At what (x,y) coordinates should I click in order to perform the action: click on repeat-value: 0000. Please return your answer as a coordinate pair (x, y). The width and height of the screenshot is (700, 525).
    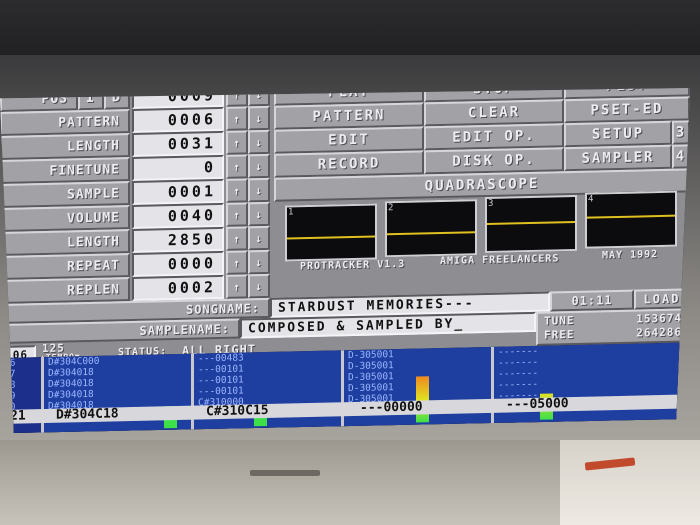
    Looking at the image, I should click on (178, 264).